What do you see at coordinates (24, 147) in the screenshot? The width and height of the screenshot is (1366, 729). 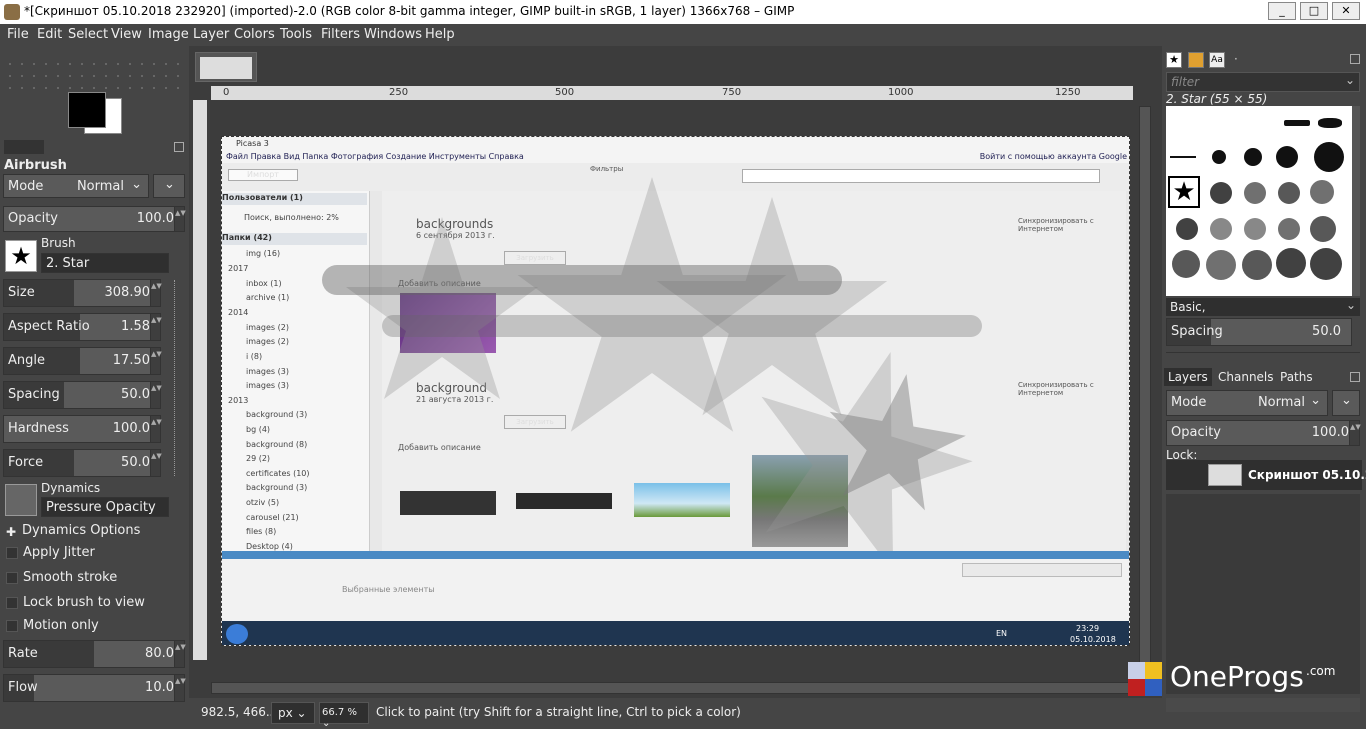 I see `tool-options-tabs` at bounding box center [24, 147].